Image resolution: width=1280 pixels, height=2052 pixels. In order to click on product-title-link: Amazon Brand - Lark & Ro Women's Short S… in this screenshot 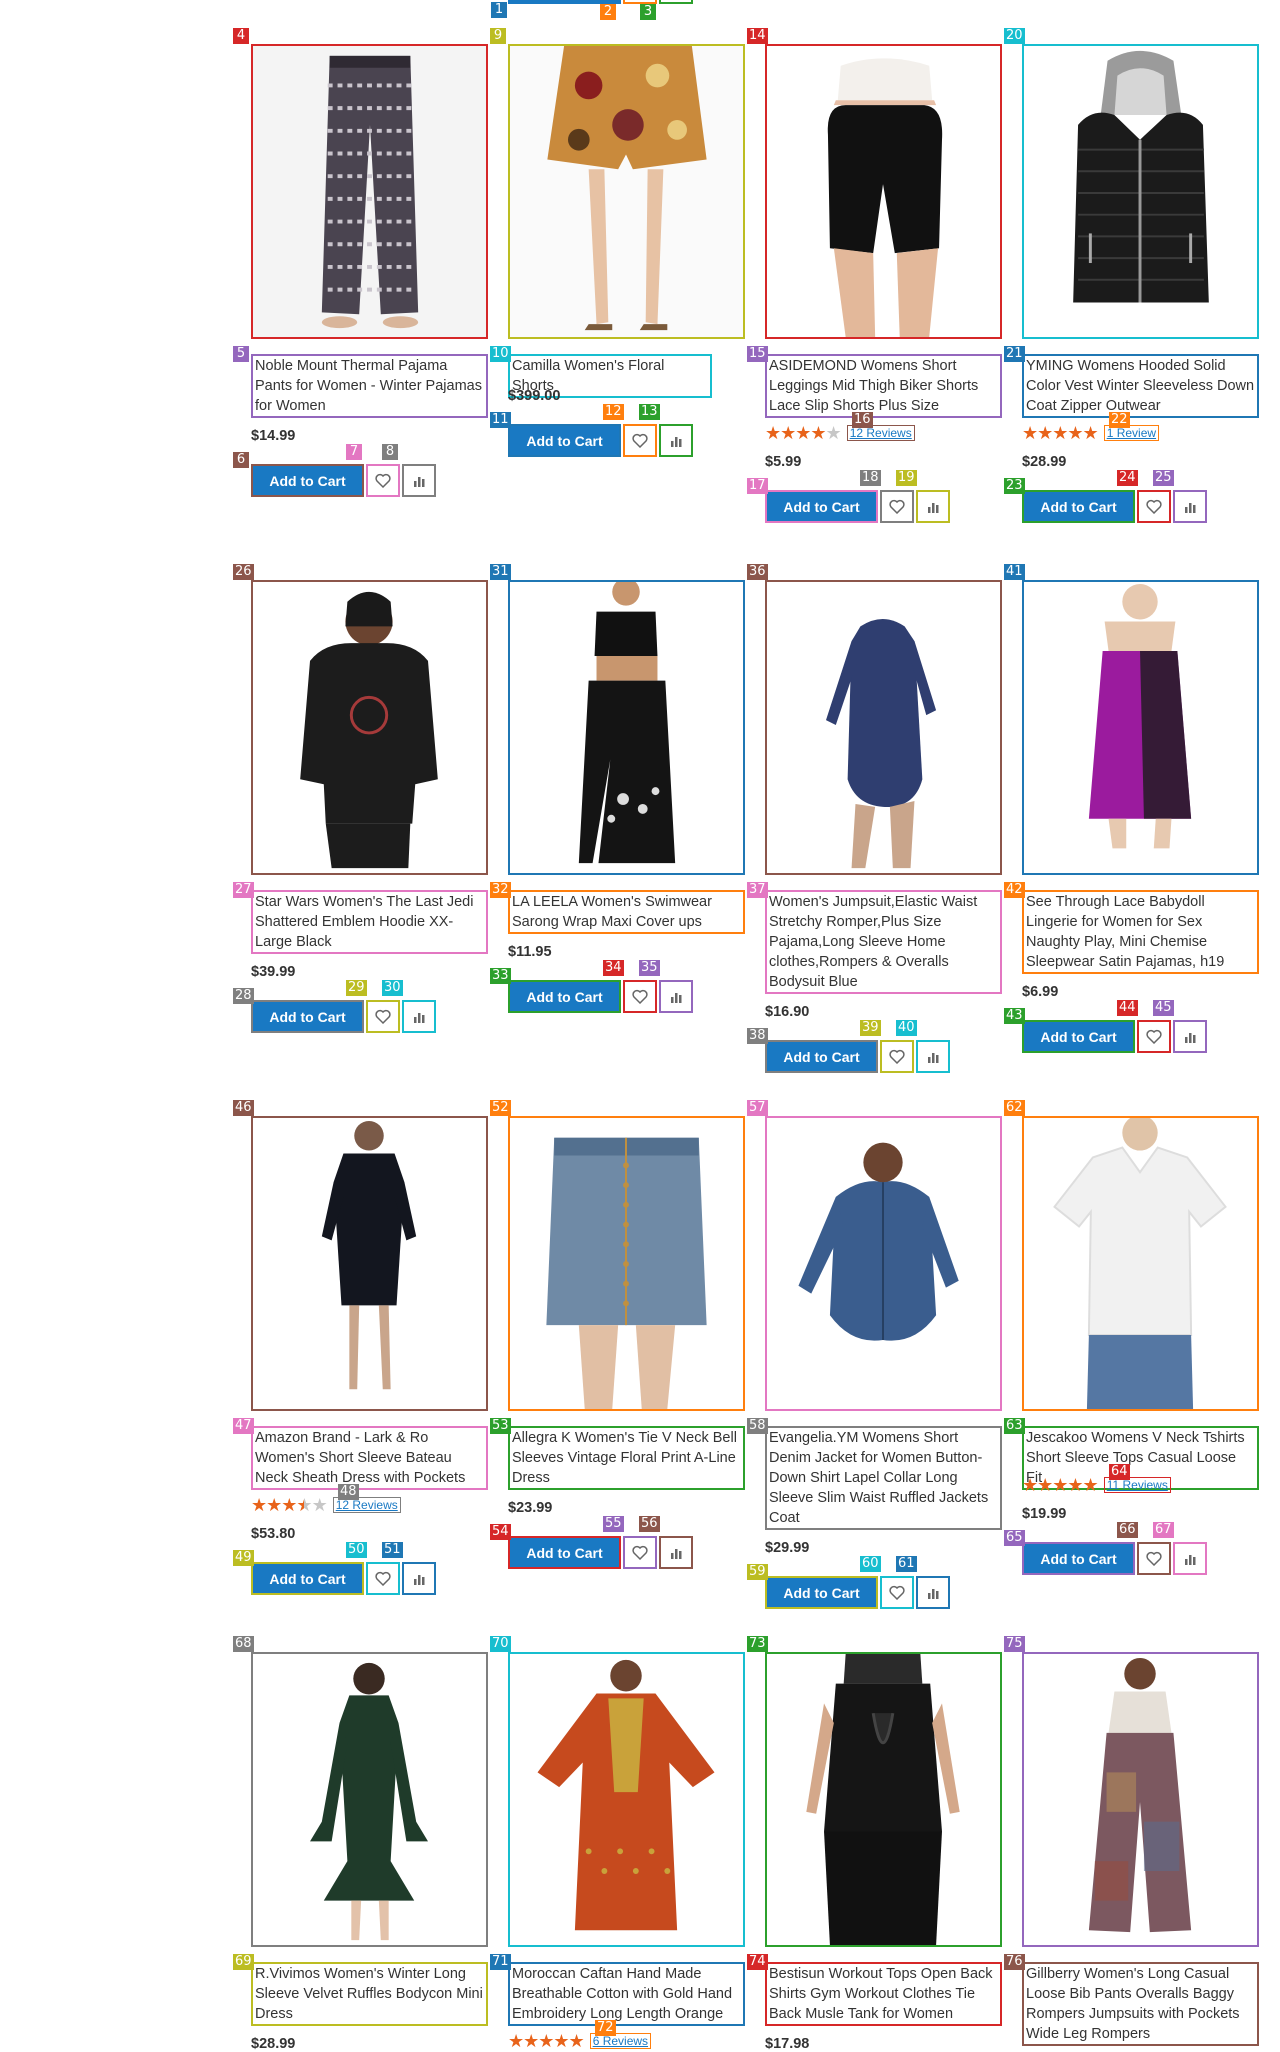, I will do `click(369, 1458)`.